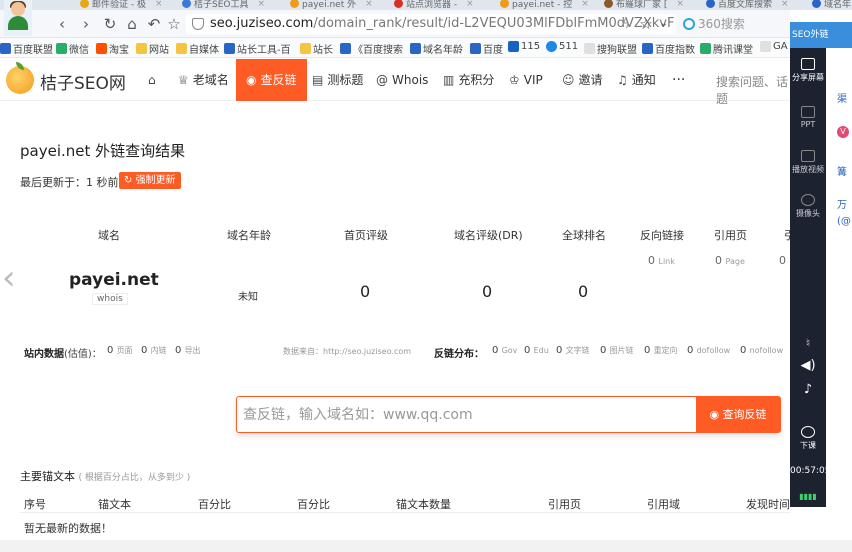  What do you see at coordinates (152, 48) in the screenshot?
I see `bookmark-item: 网站` at bounding box center [152, 48].